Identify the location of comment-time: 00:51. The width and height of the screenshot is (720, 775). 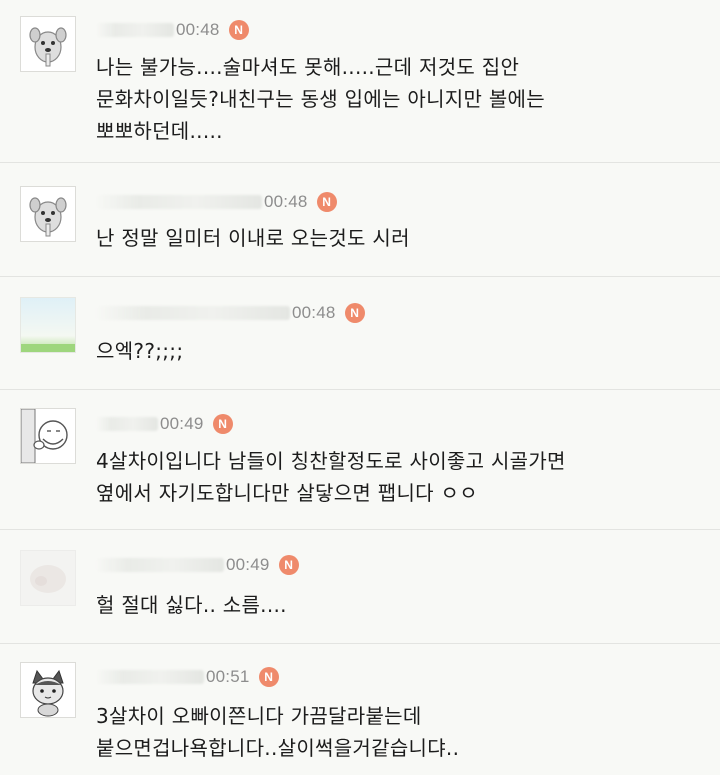
(228, 676).